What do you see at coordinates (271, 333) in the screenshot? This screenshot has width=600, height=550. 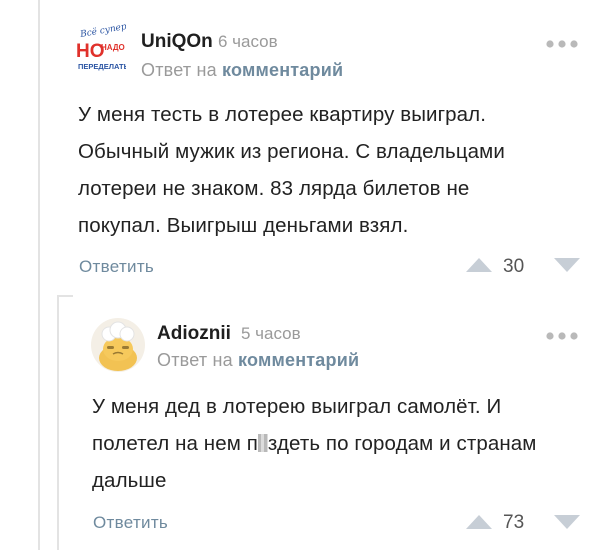 I see `comment-time: 5 часов` at bounding box center [271, 333].